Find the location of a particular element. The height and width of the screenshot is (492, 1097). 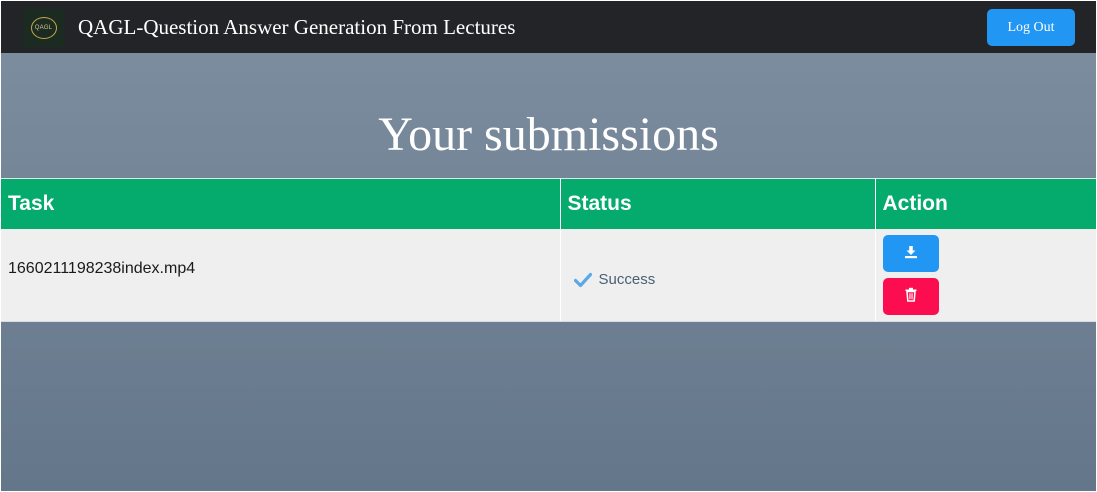

status-cell: Success is located at coordinates (718, 275).